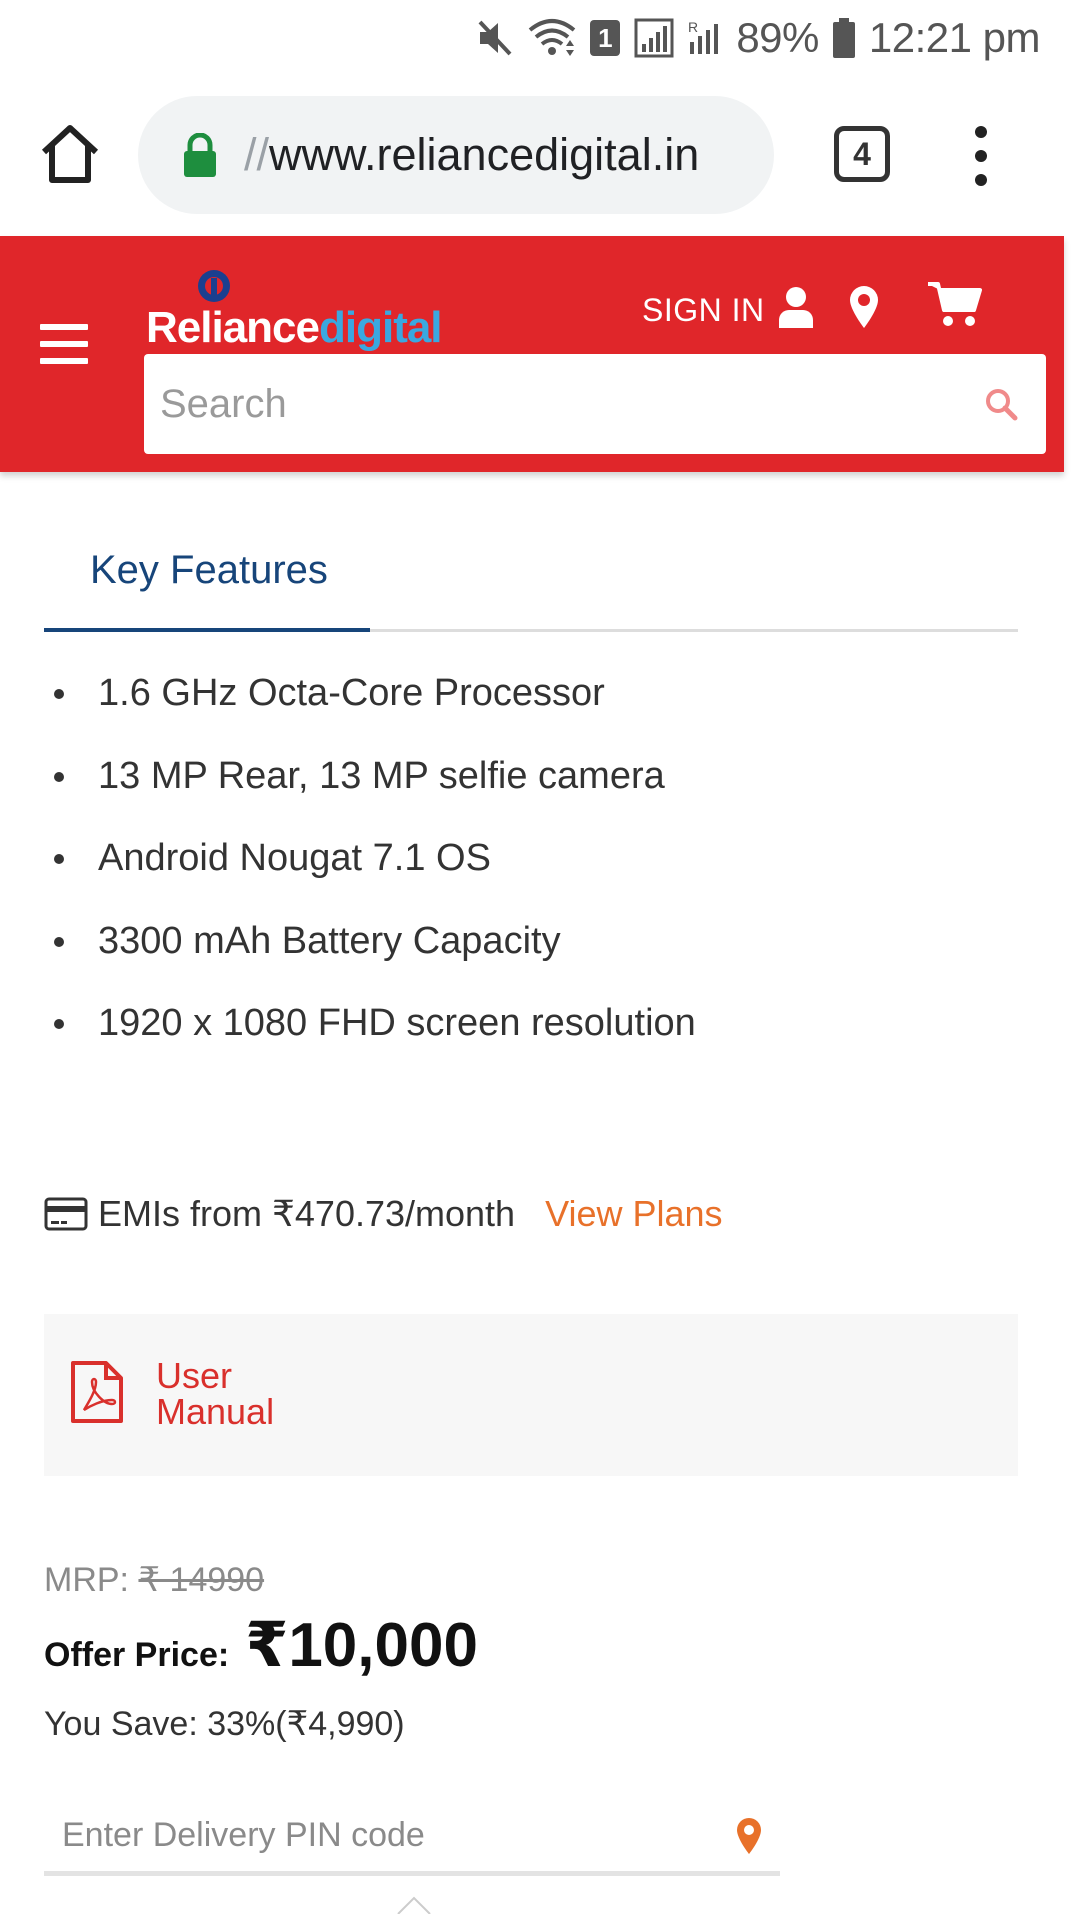 The image size is (1080, 1920). I want to click on delivery-pin-field, so click(412, 1838).